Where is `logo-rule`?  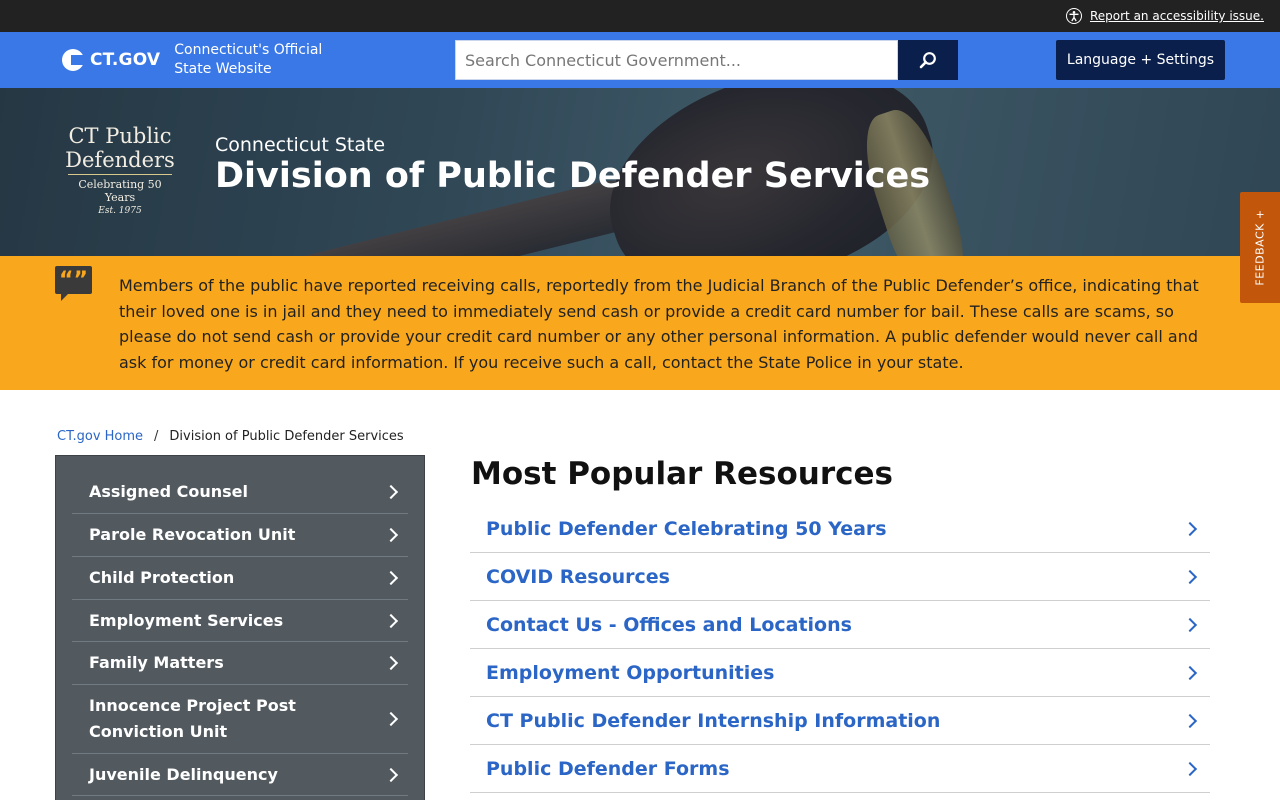 logo-rule is located at coordinates (120, 174).